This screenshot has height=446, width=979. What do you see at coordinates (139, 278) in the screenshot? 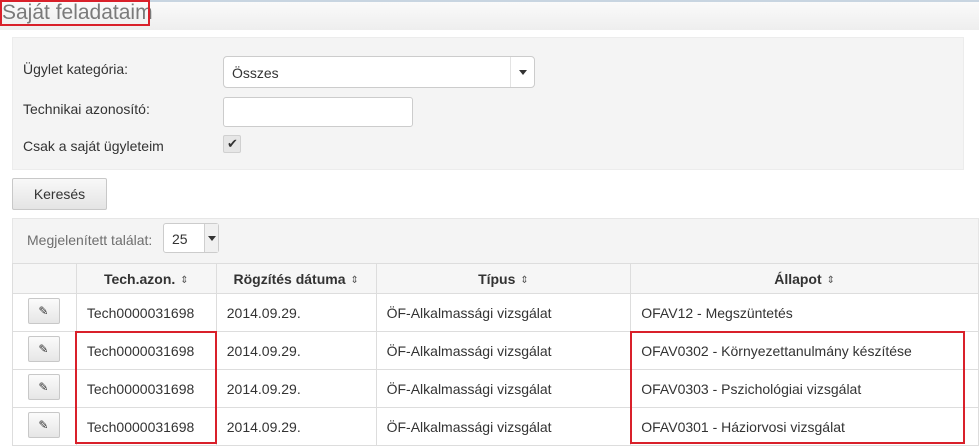
I see `column-header-label: Tech.azon.` at bounding box center [139, 278].